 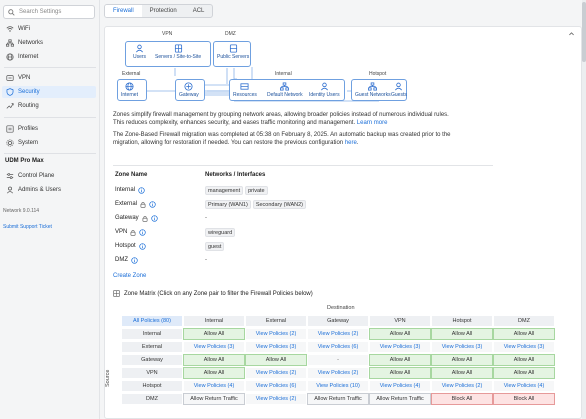 I want to click on tab-firewall: Firewall, so click(x=123, y=11).